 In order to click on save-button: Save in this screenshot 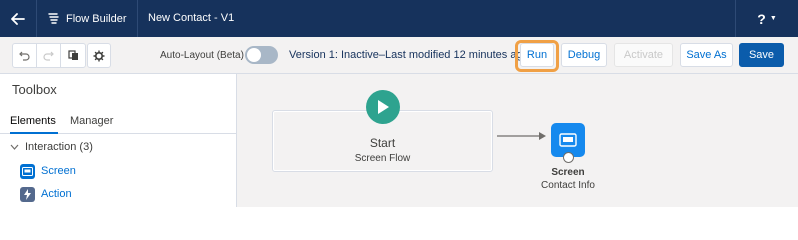, I will do `click(761, 55)`.